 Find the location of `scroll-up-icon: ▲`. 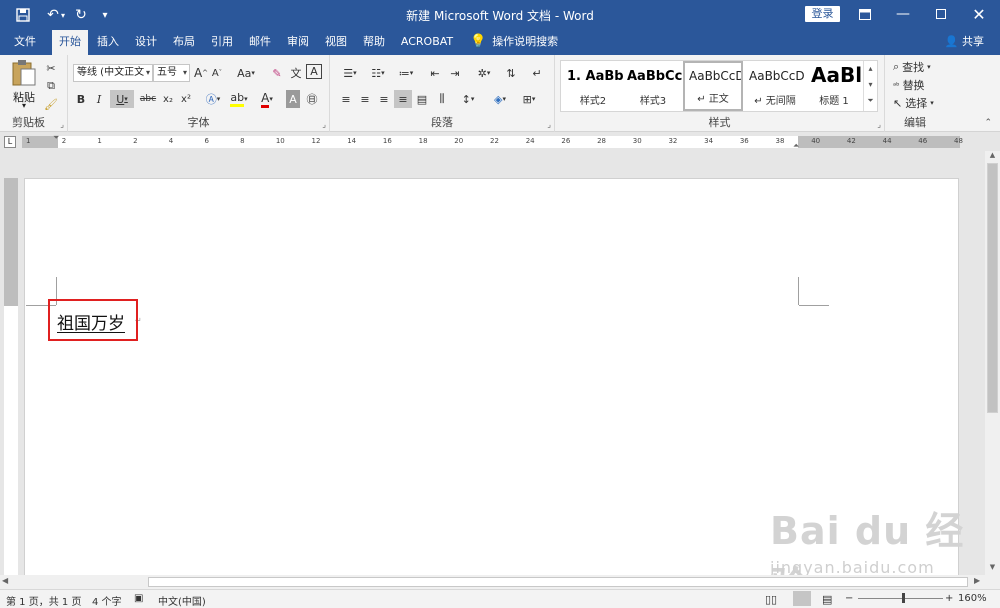

scroll-up-icon: ▲ is located at coordinates (992, 157).